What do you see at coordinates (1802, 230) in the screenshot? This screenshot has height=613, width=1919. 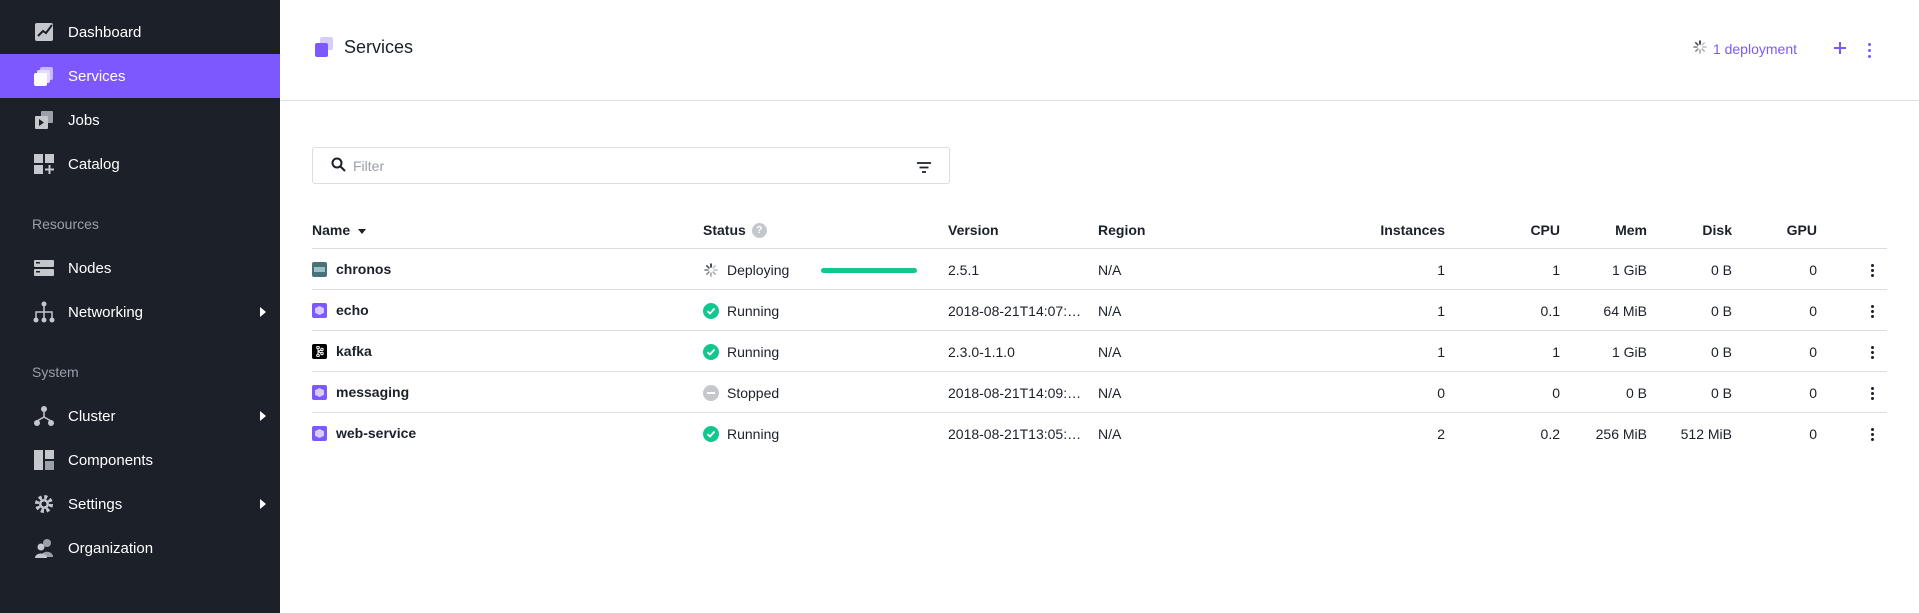 I see `column-header-gpu: GPU` at bounding box center [1802, 230].